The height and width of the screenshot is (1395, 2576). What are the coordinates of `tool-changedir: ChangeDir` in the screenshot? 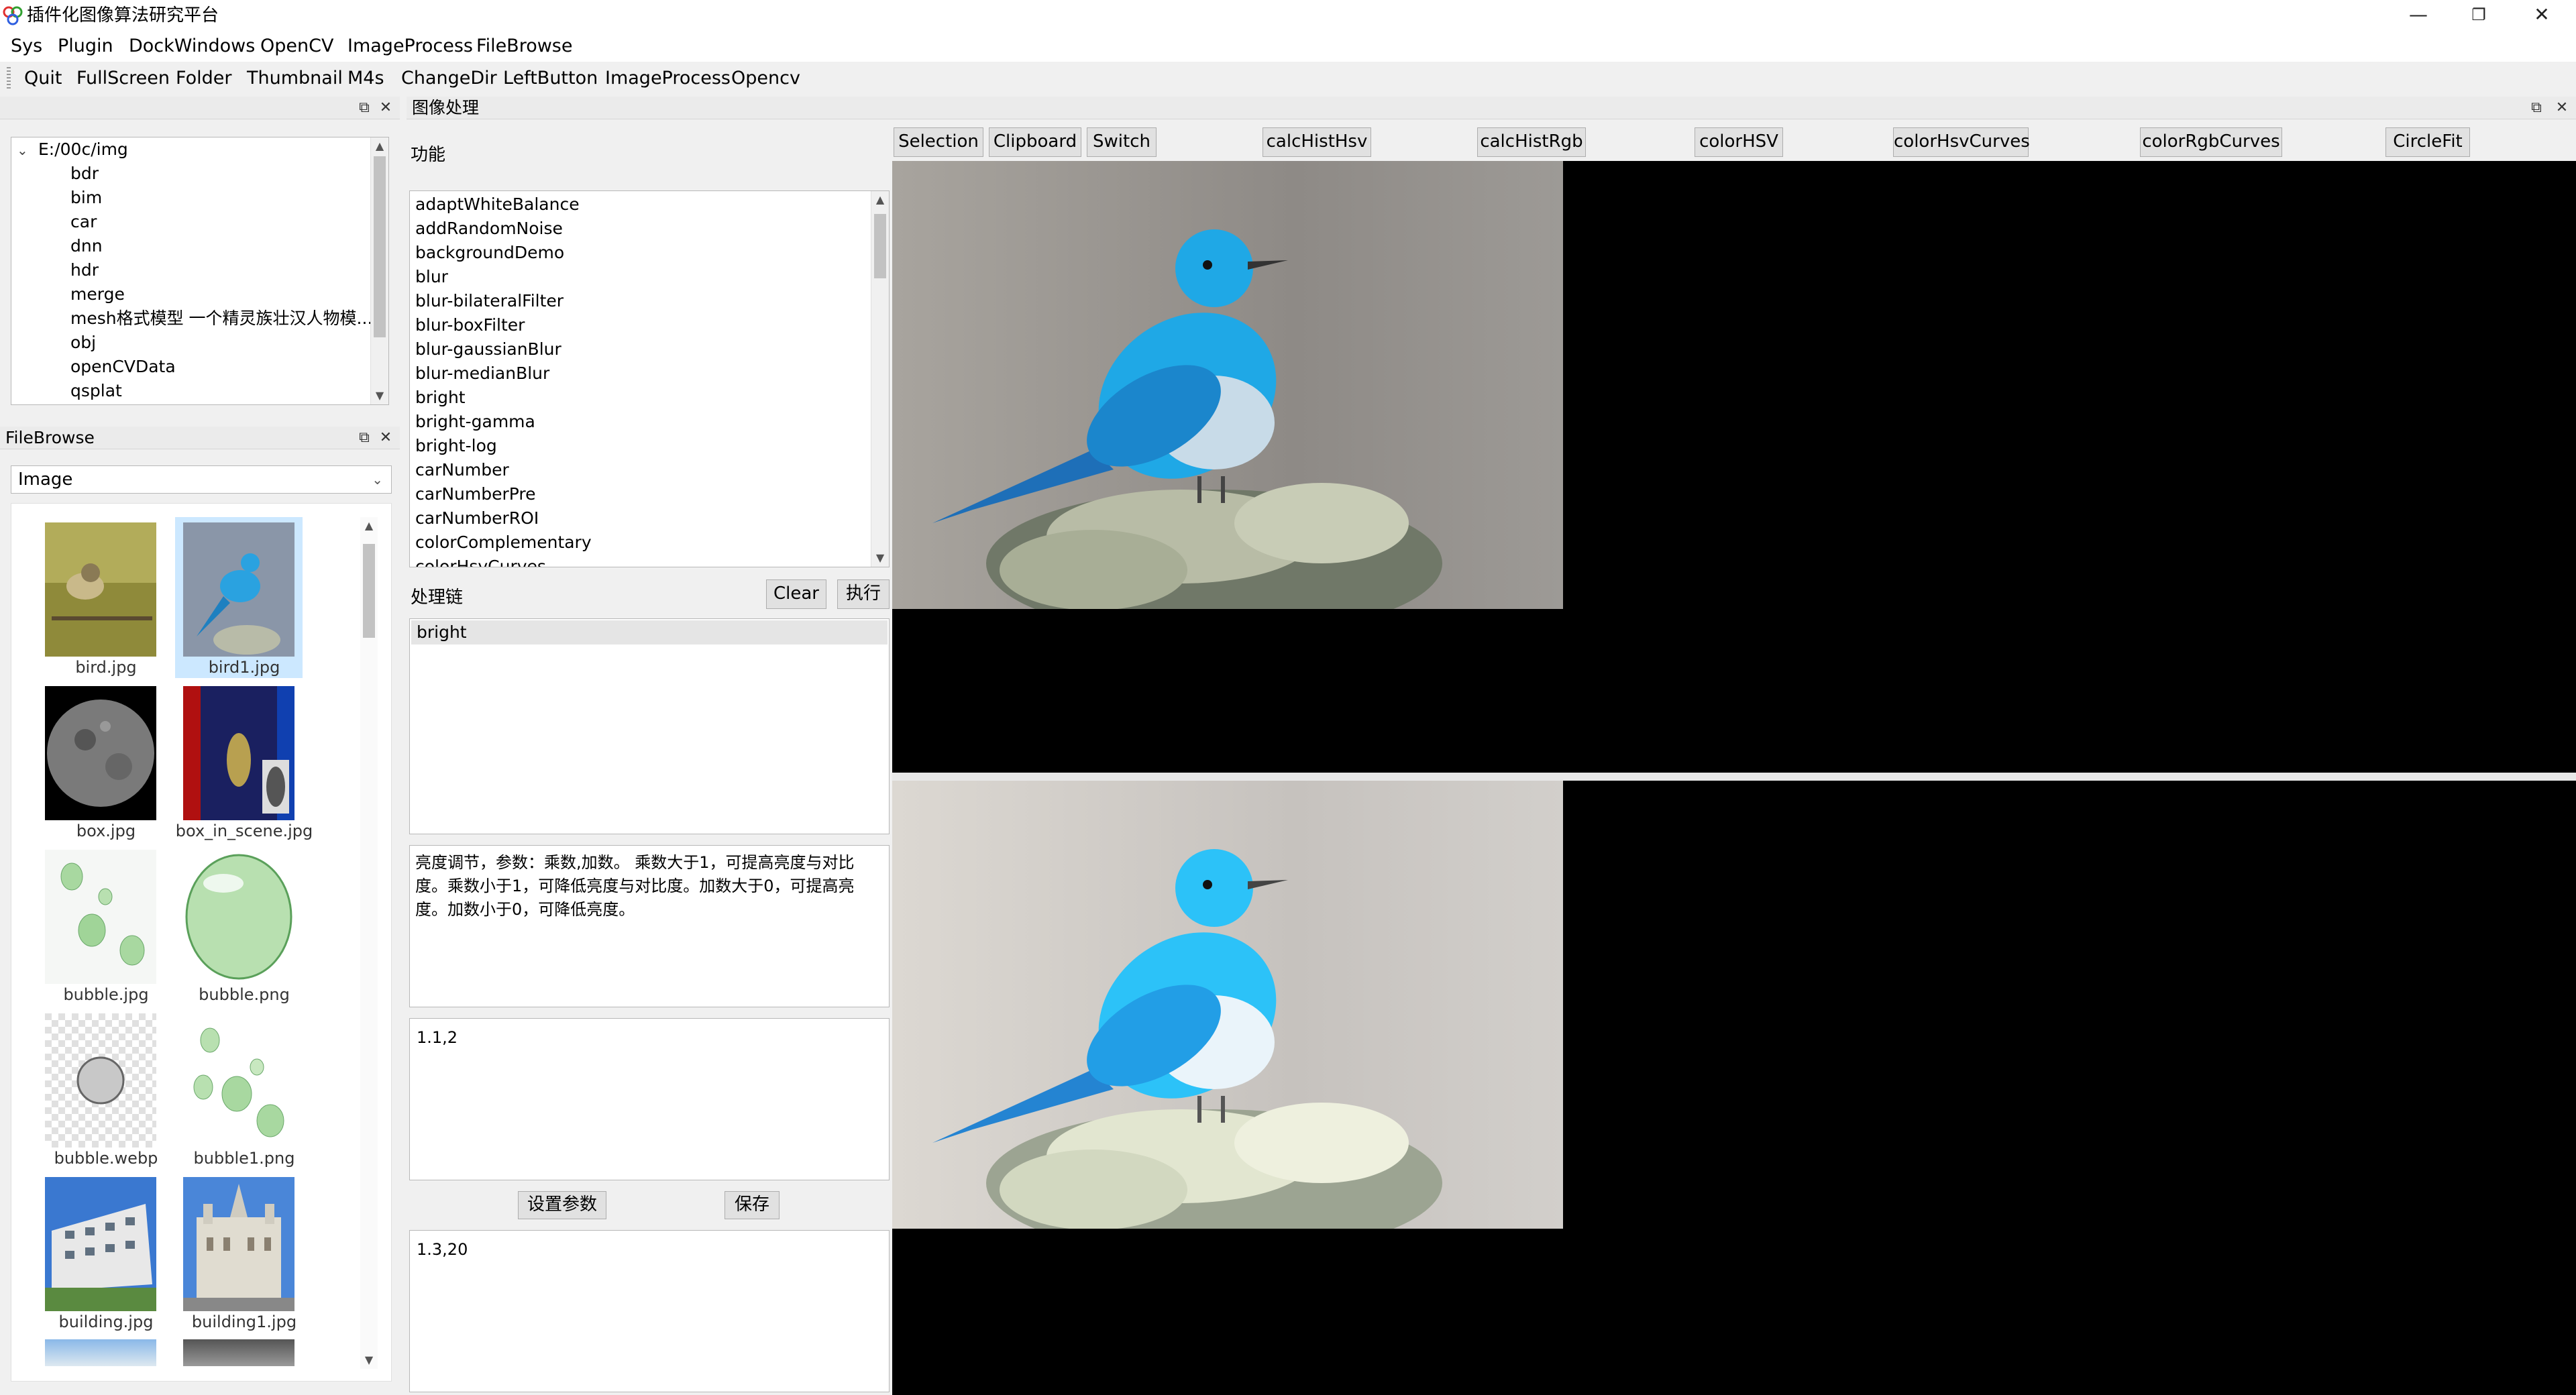 It's located at (449, 78).